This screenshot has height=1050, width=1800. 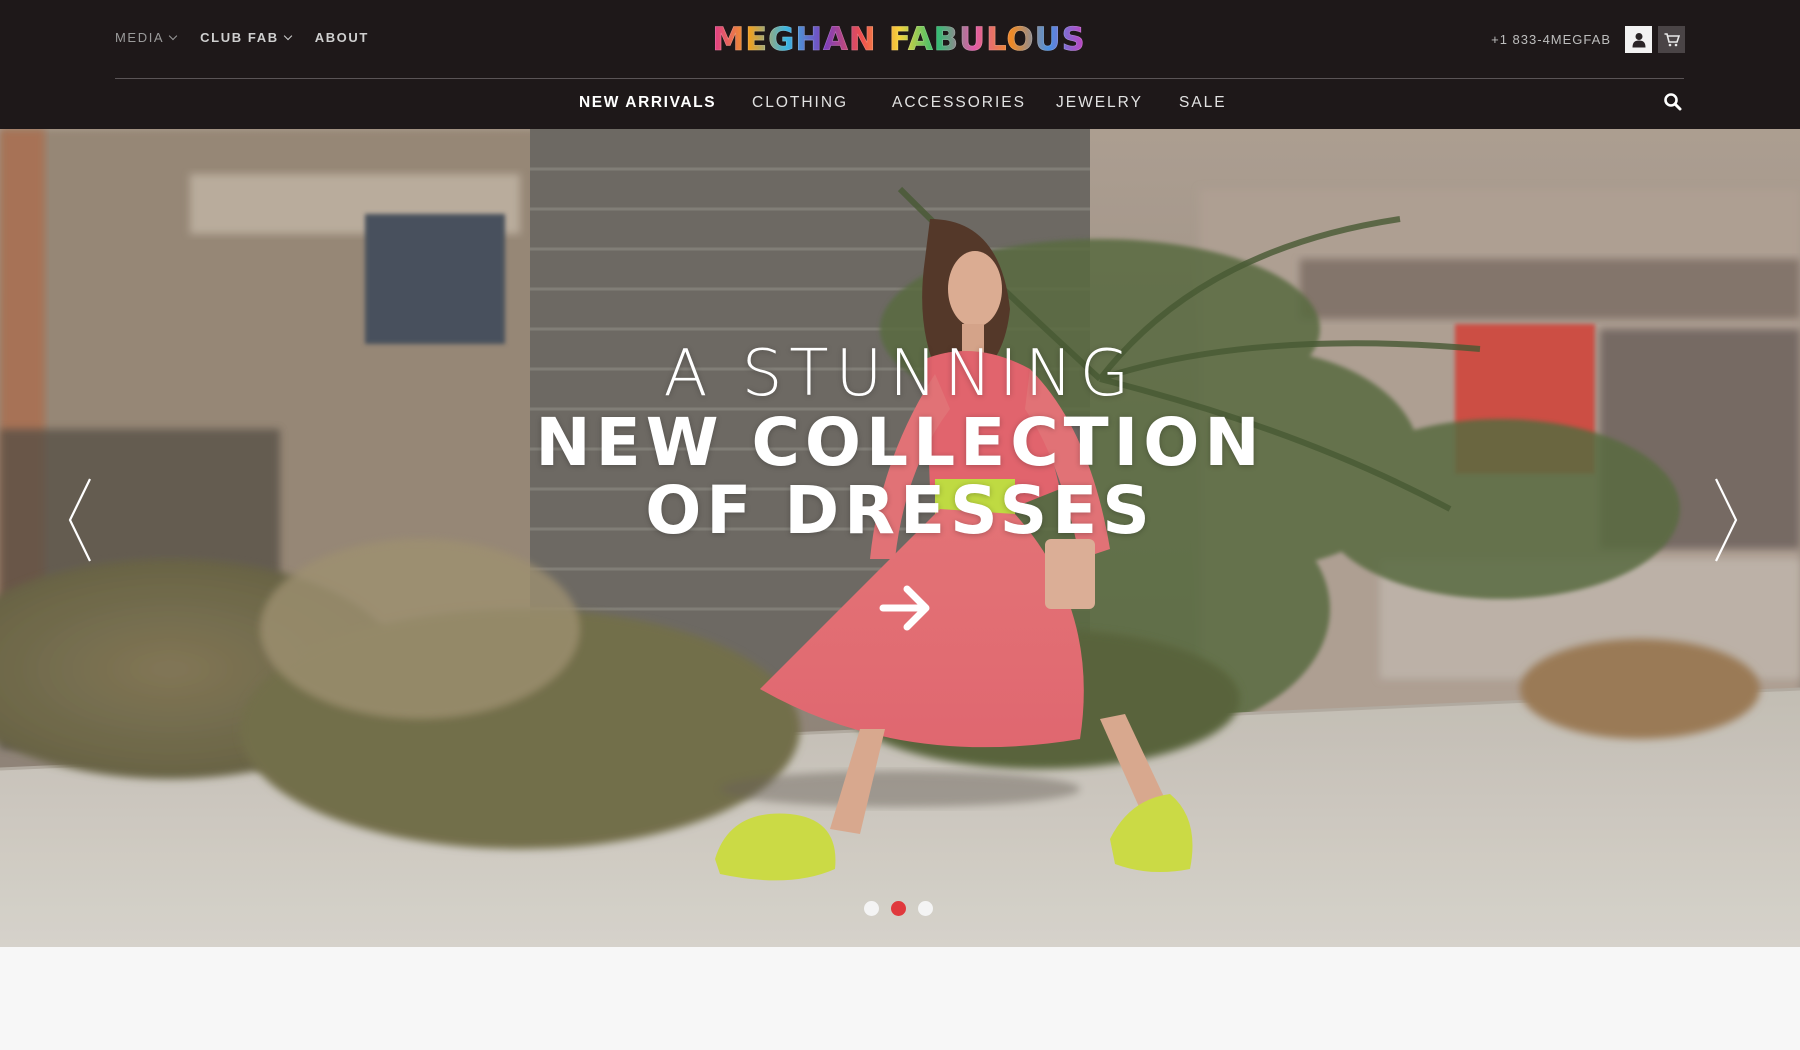 I want to click on nav-item-clothing: CLOTHING, so click(x=800, y=103).